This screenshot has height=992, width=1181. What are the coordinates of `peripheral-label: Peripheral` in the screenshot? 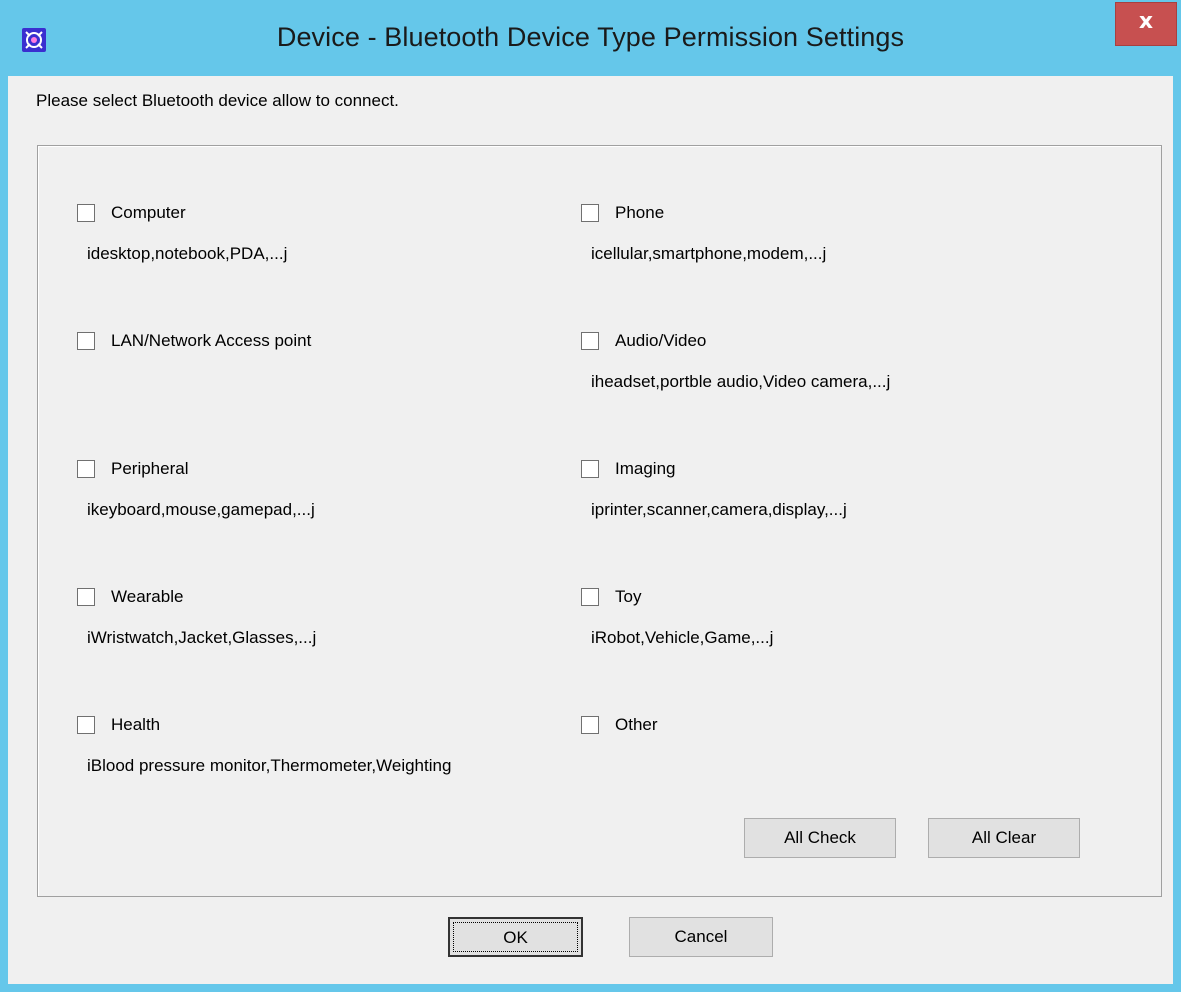 It's located at (150, 468).